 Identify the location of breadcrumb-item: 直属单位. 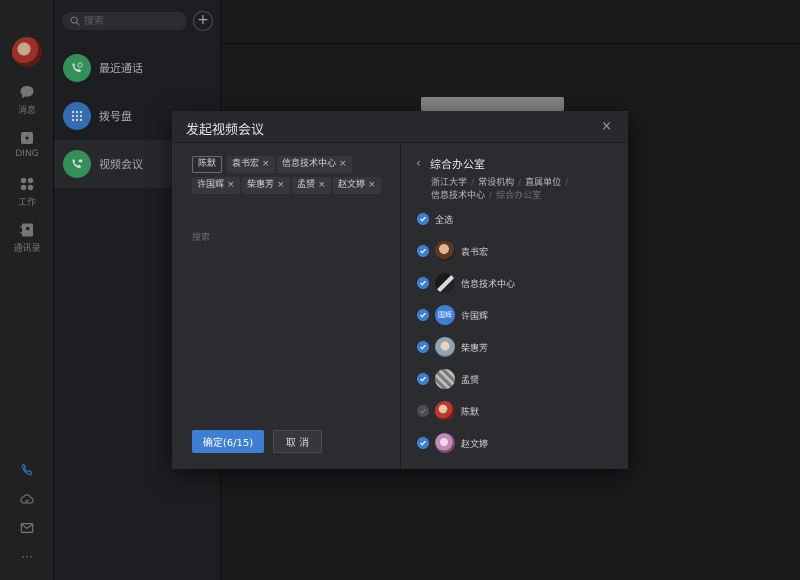
(543, 183).